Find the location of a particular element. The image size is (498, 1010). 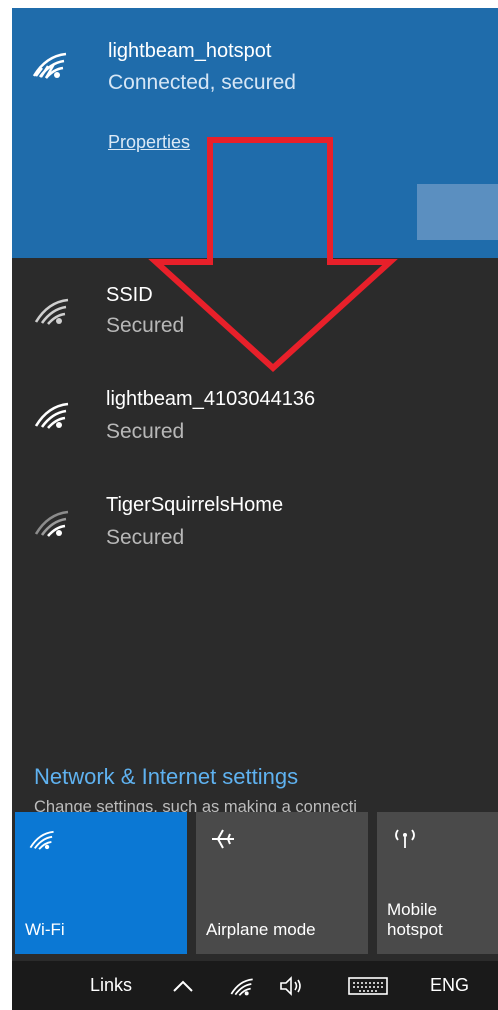

chevron-up-icon is located at coordinates (183, 986).